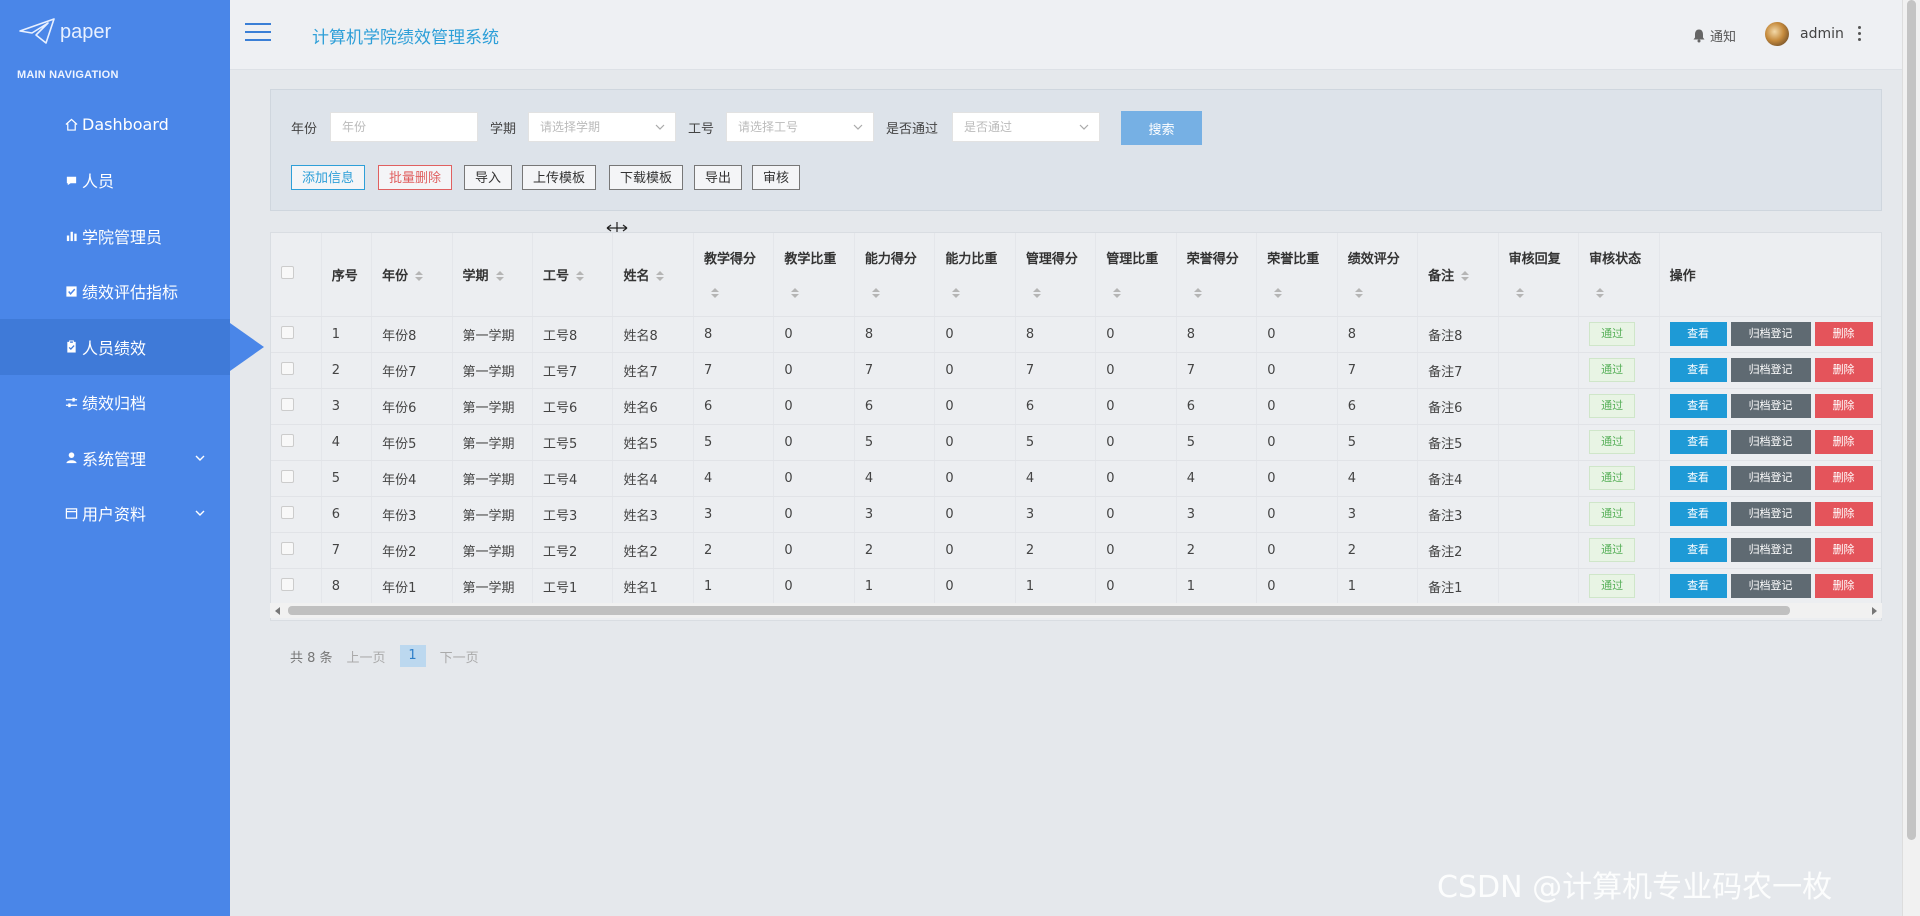 This screenshot has width=1920, height=916. Describe the element at coordinates (646, 177) in the screenshot. I see `download-template-button: 下载模板` at that location.